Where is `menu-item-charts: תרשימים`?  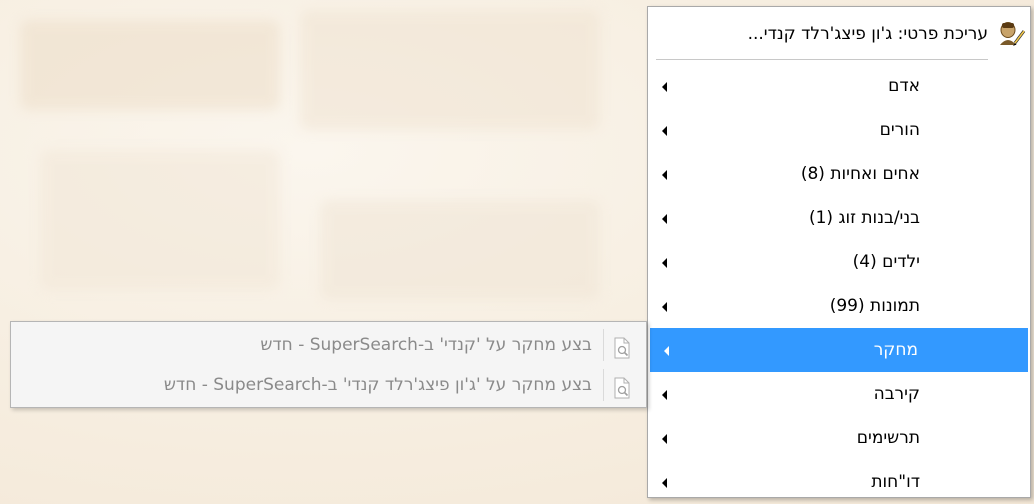 menu-item-charts: תרשימים is located at coordinates (839, 438).